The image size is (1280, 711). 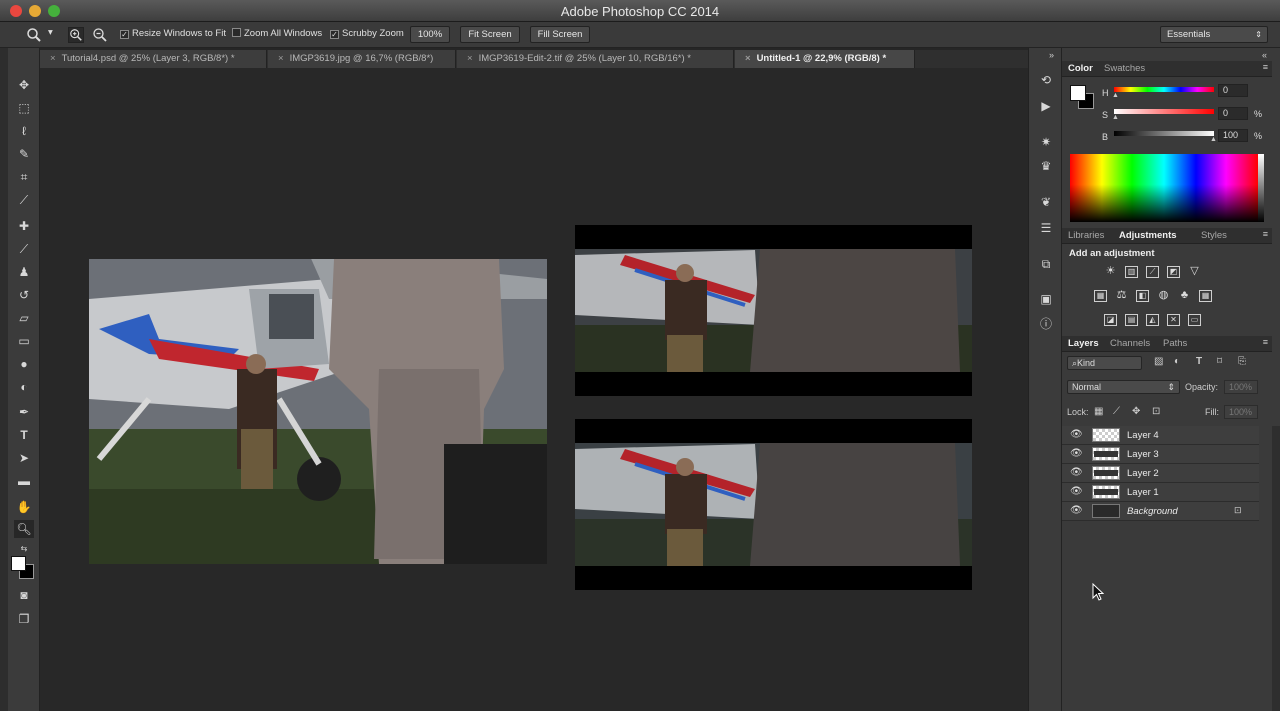 I want to click on tab-layers: Layers, so click(x=1083, y=343).